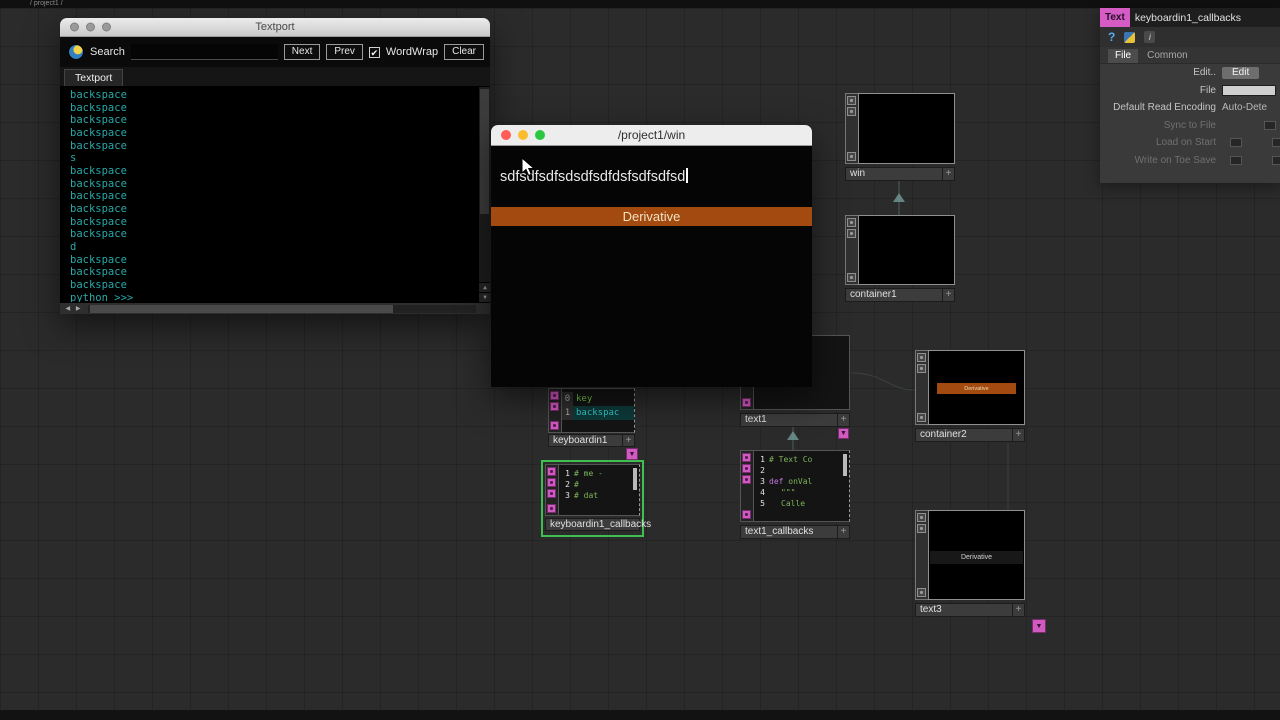 The width and height of the screenshot is (1280, 720). I want to click on sync-toggle, so click(1270, 125).